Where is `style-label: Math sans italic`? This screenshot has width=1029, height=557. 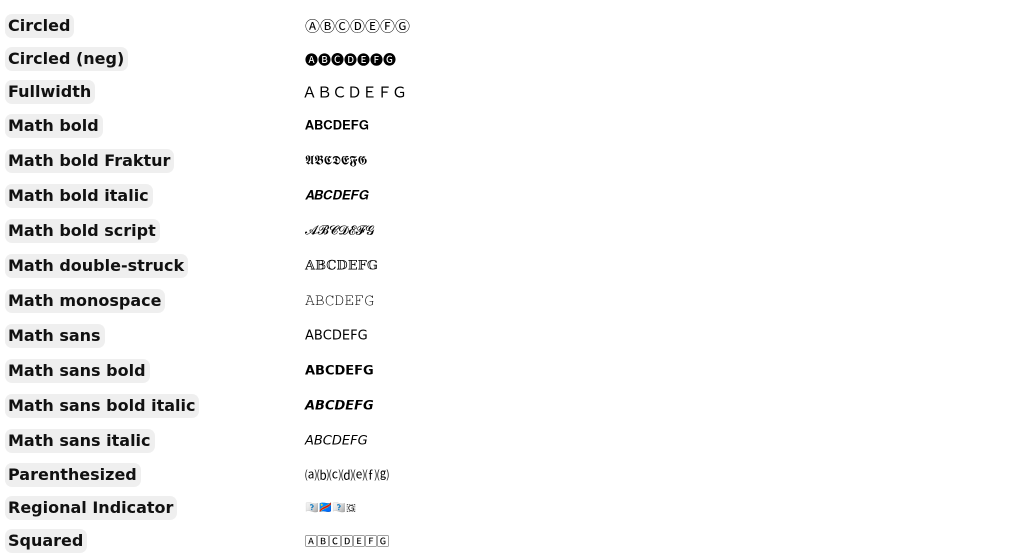
style-label: Math sans italic is located at coordinates (80, 441).